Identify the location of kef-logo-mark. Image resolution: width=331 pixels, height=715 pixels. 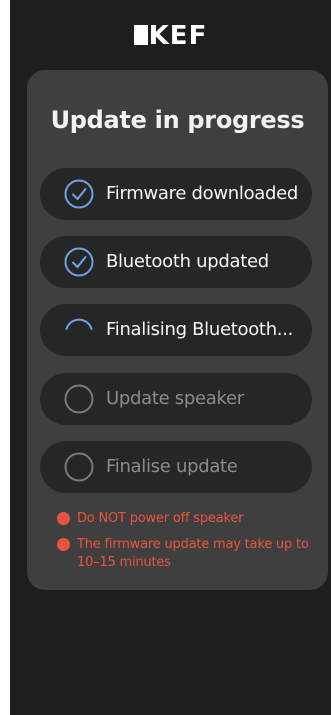
(140, 35).